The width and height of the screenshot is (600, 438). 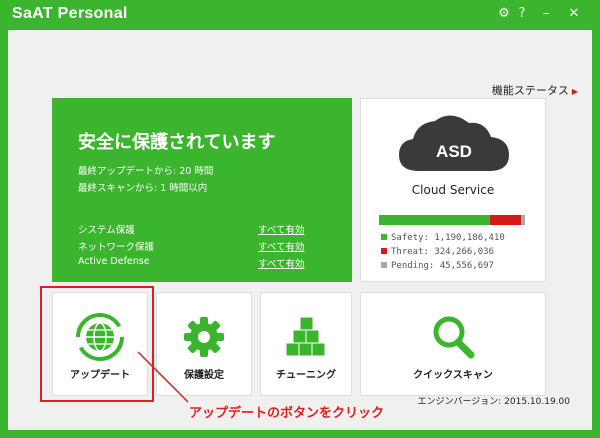 I want to click on annotation-text: アップデートのボタンをクリック, so click(x=287, y=413).